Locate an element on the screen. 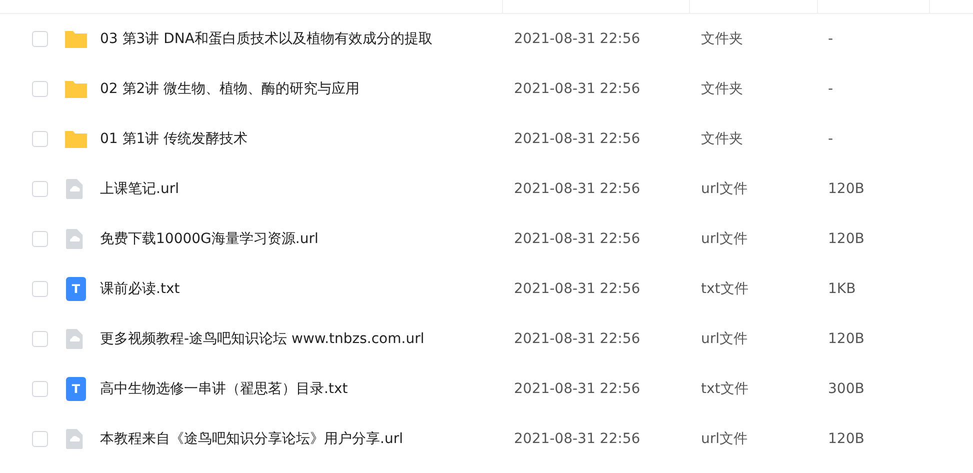  file-name: 更多视频教程-途鸟吧知识论坛 www.tnbzs.com.url is located at coordinates (262, 338).